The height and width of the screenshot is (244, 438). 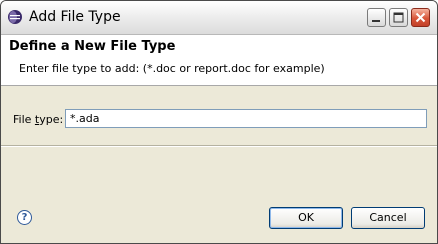 I want to click on close-button, so click(x=420, y=17).